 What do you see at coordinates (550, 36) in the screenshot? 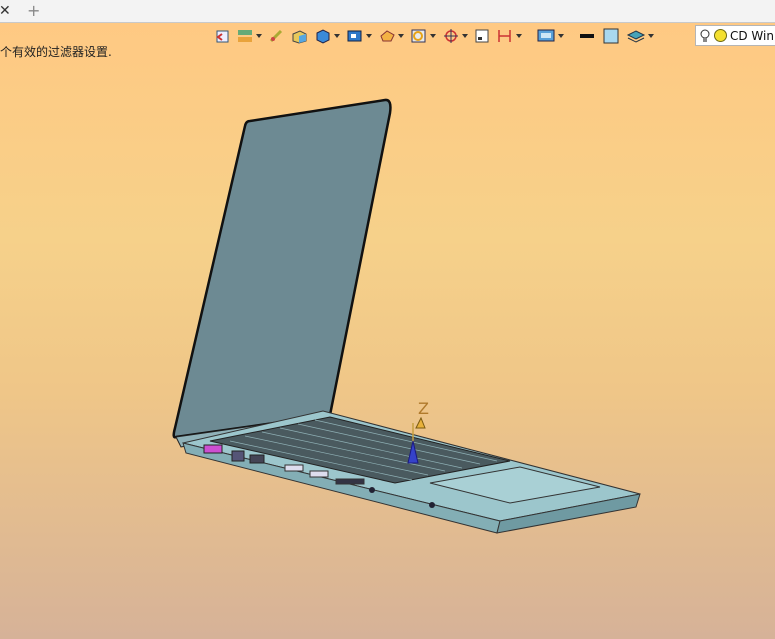
I see `display-settings-icon` at bounding box center [550, 36].